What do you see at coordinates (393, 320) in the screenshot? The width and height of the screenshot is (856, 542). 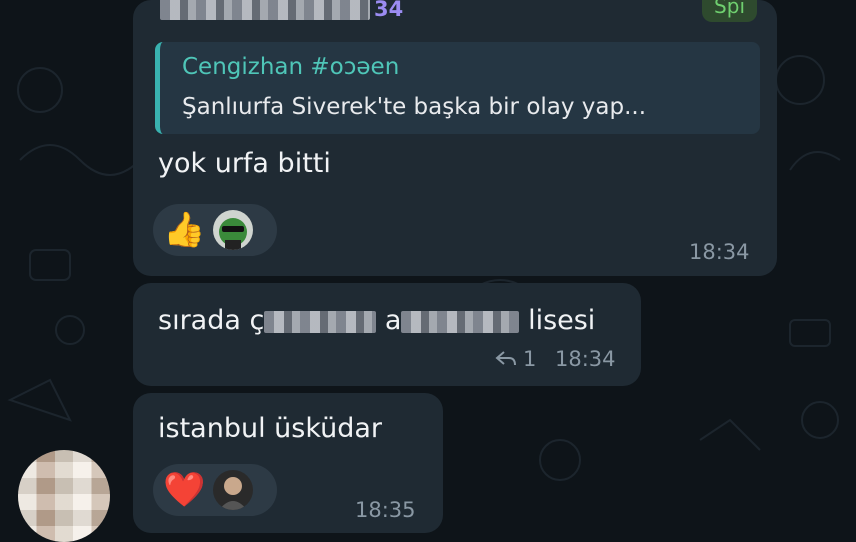 I see `message-text-2-mid: a` at bounding box center [393, 320].